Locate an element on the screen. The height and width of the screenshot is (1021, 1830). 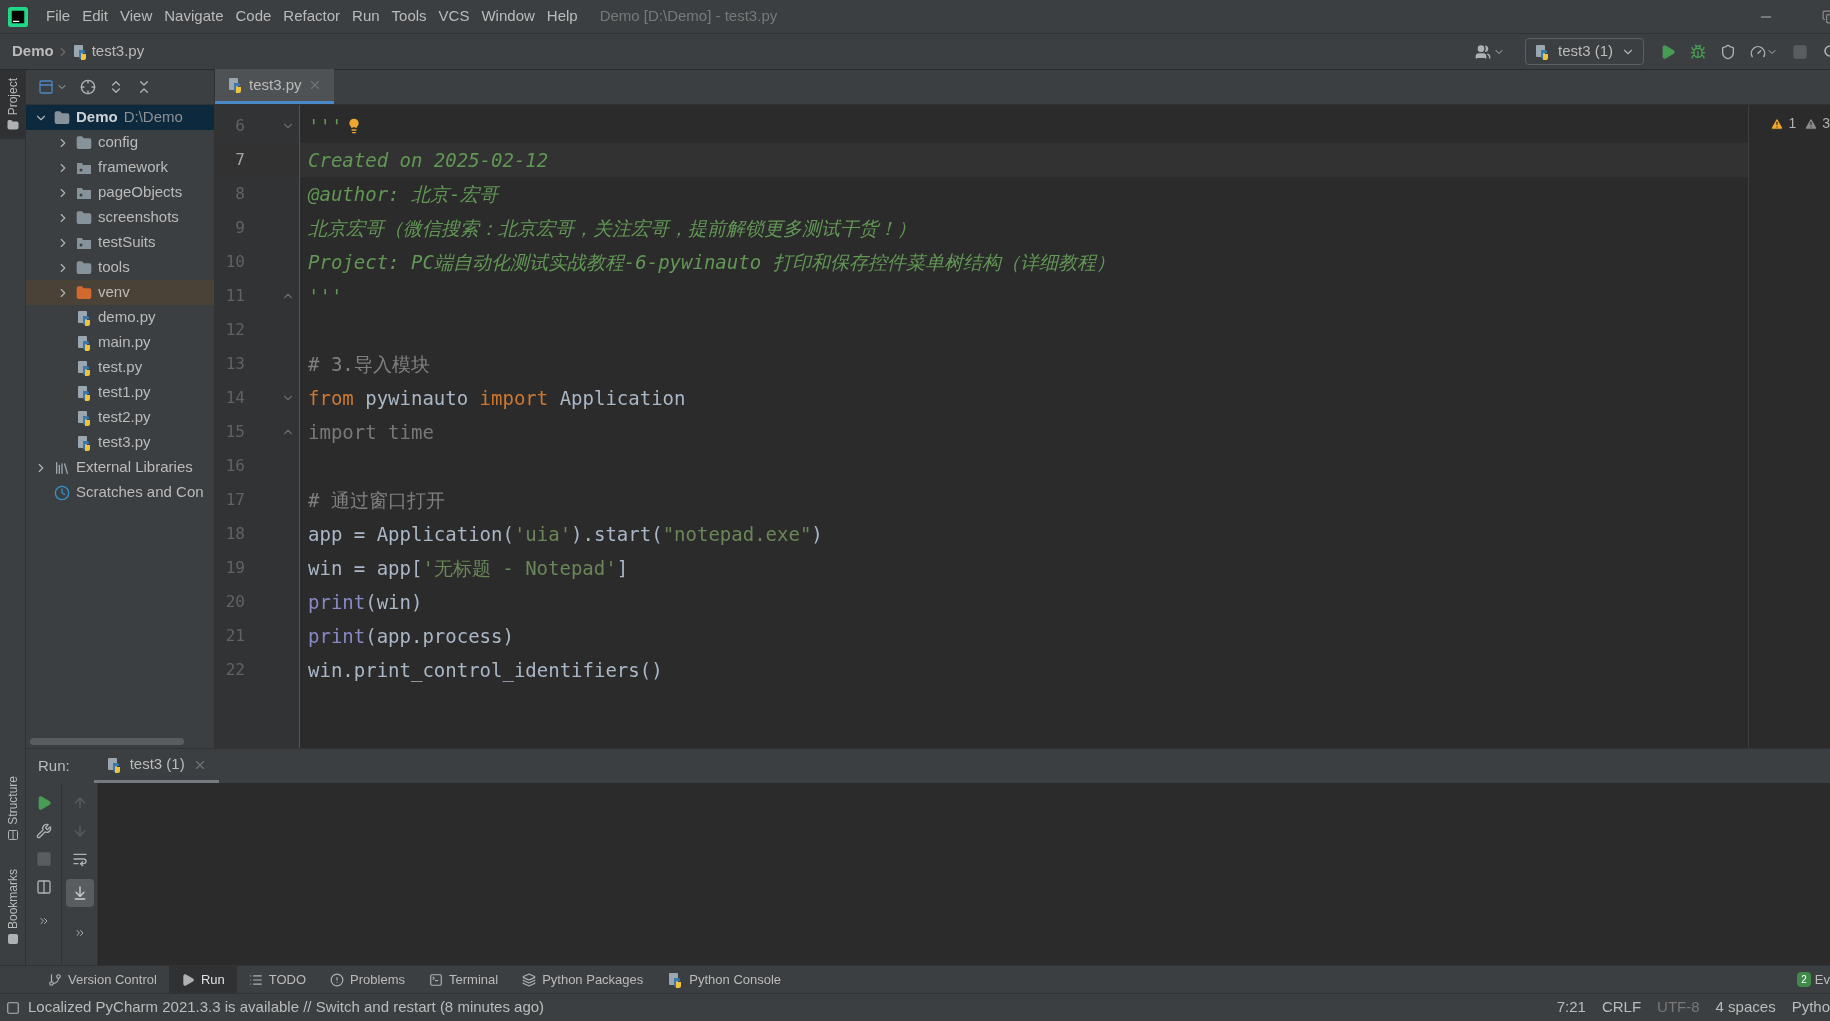
code-line: 北京宏哥（微信搜索：北京宏哥，关注宏哥，提前解锁更多测试干货！） is located at coordinates (612, 228).